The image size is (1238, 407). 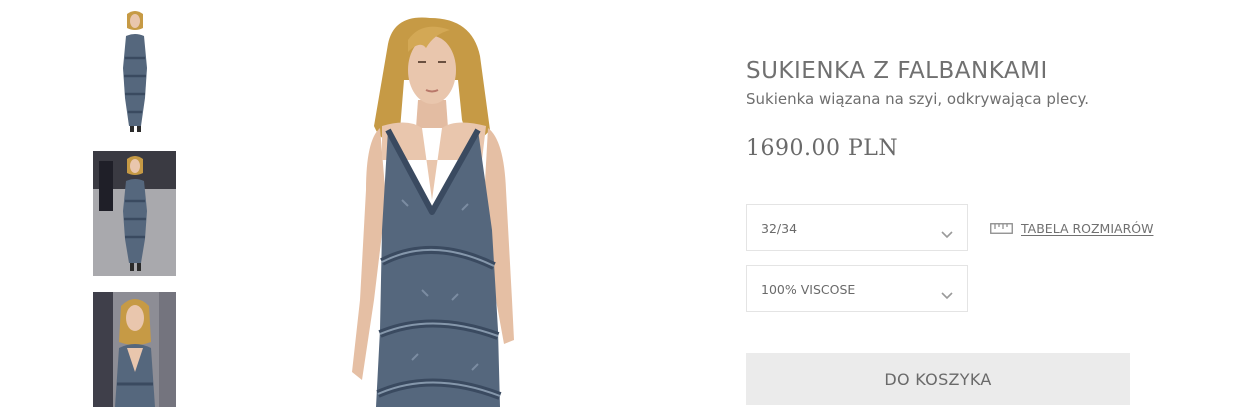 I want to click on size-select: 32/34, so click(x=857, y=227).